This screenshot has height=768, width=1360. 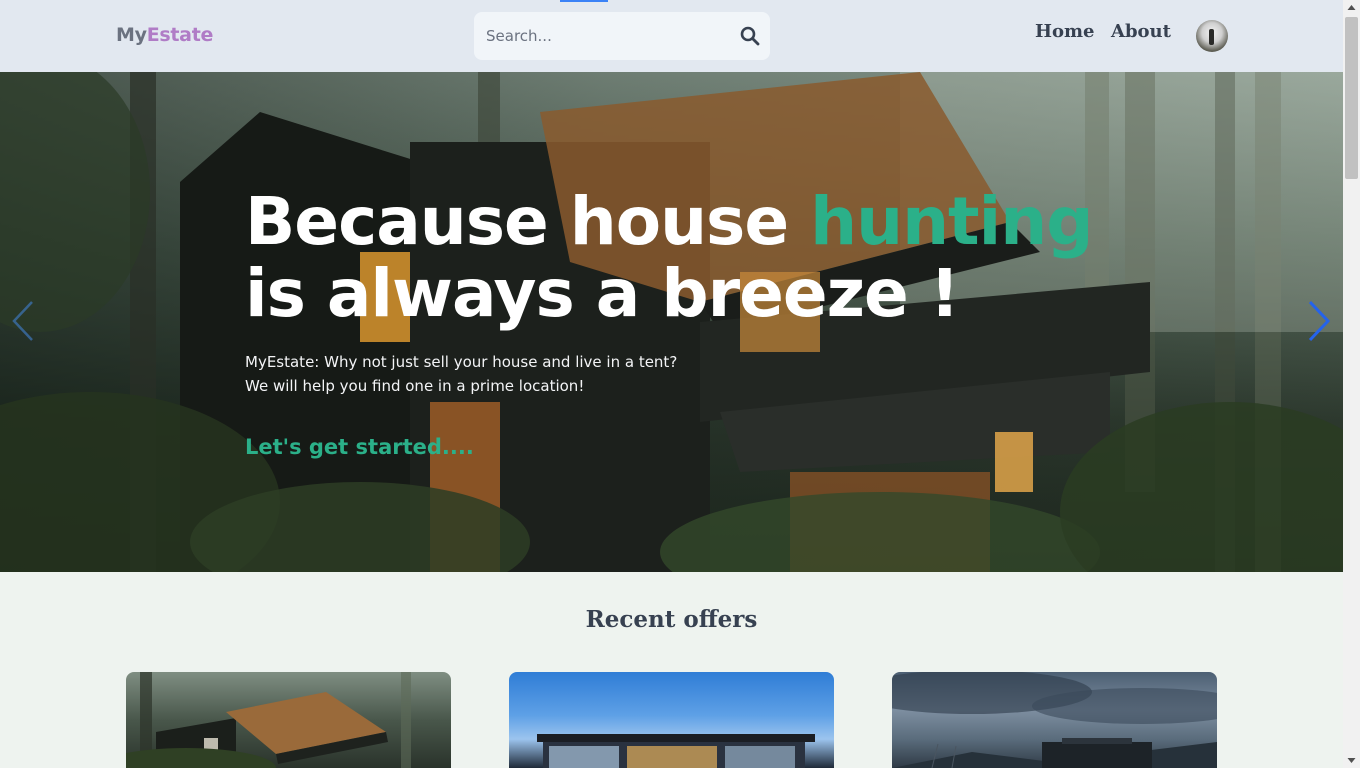 I want to click on logo-prefix: My, so click(x=131, y=35).